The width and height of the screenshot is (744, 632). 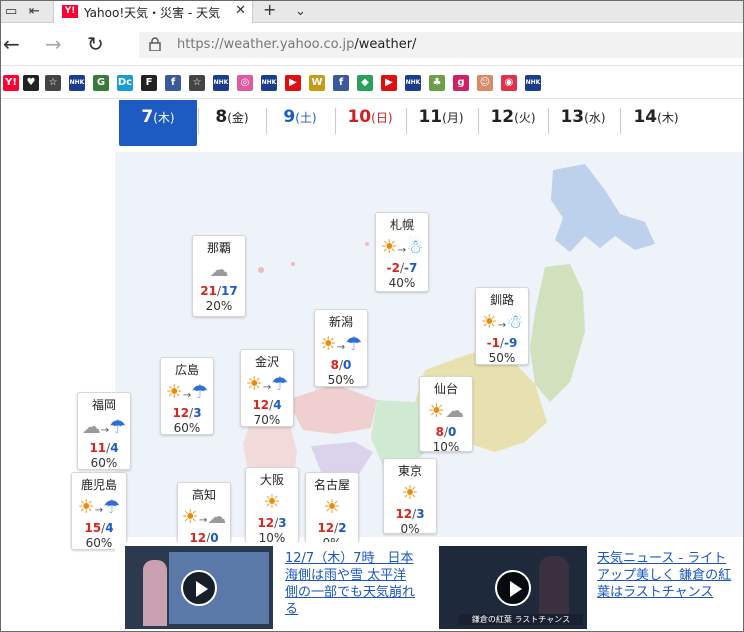 What do you see at coordinates (437, 83) in the screenshot?
I see `character-icon: ♣` at bounding box center [437, 83].